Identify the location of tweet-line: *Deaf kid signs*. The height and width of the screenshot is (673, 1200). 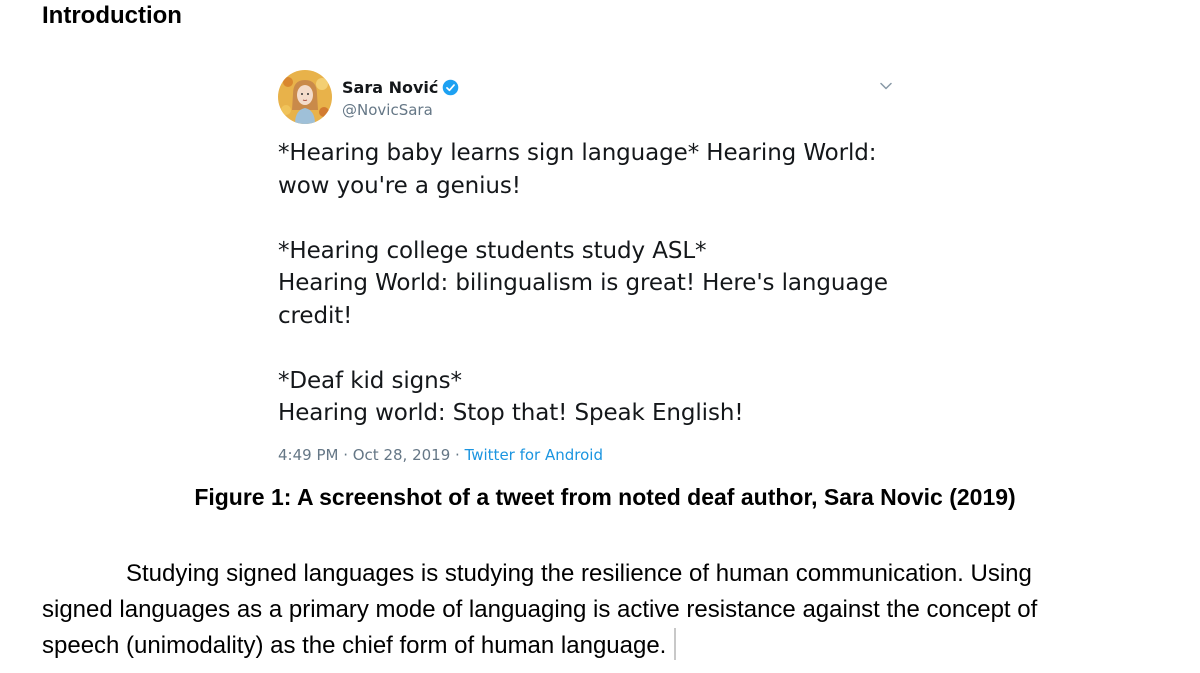
(370, 380).